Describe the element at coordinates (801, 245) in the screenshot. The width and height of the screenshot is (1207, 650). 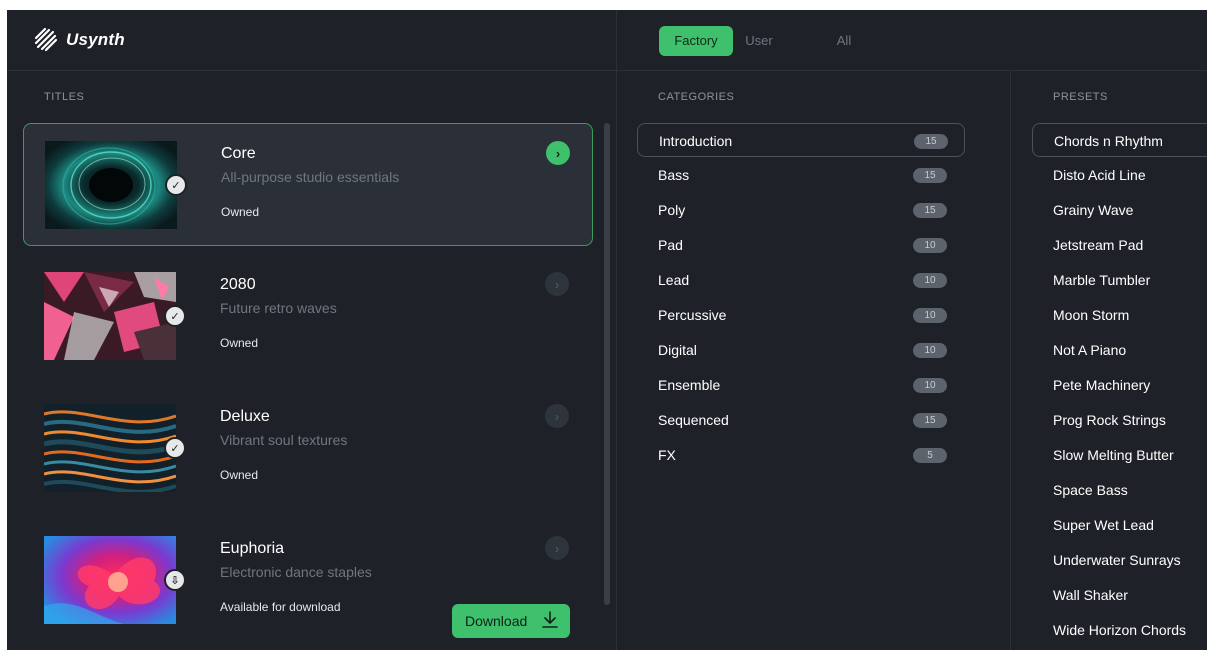
I see `category-pad: Pad 10` at that location.